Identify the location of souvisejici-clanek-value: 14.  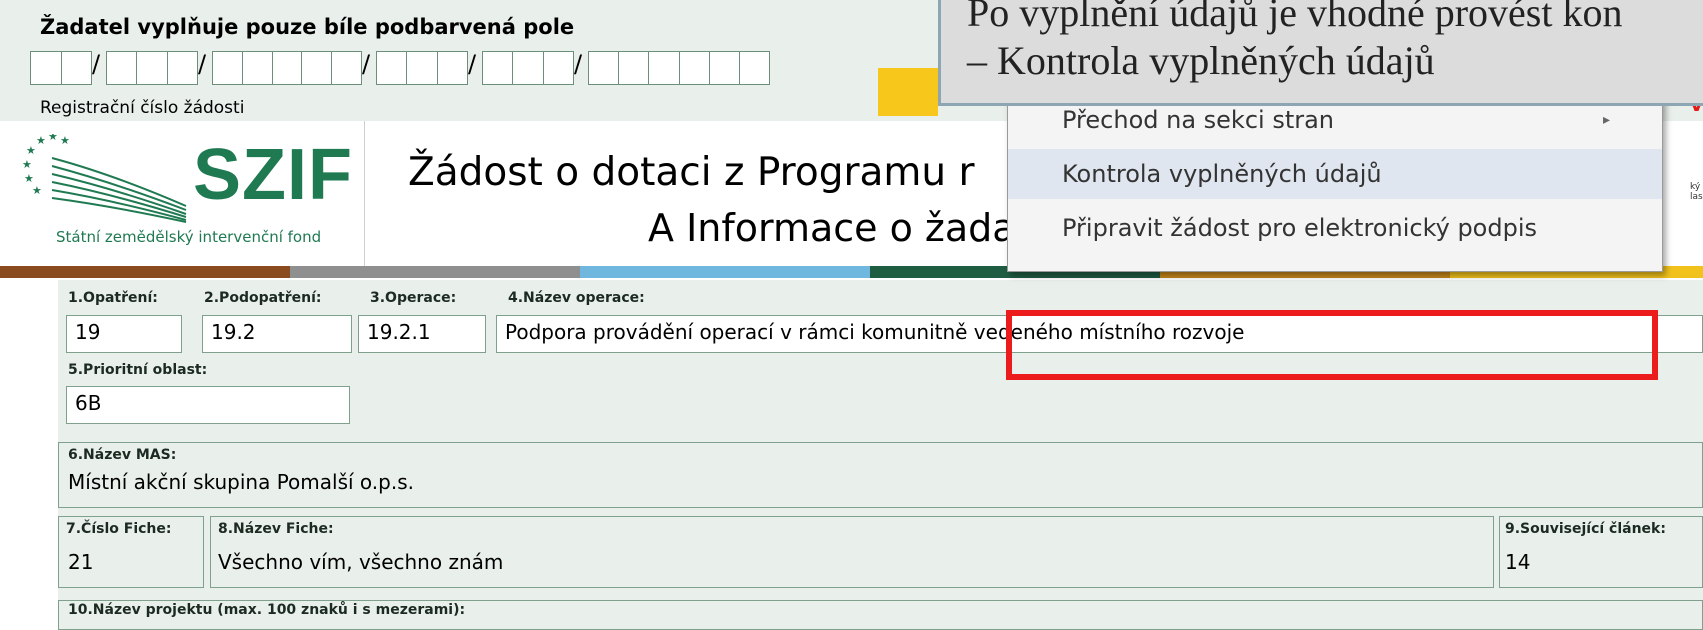
(1518, 562).